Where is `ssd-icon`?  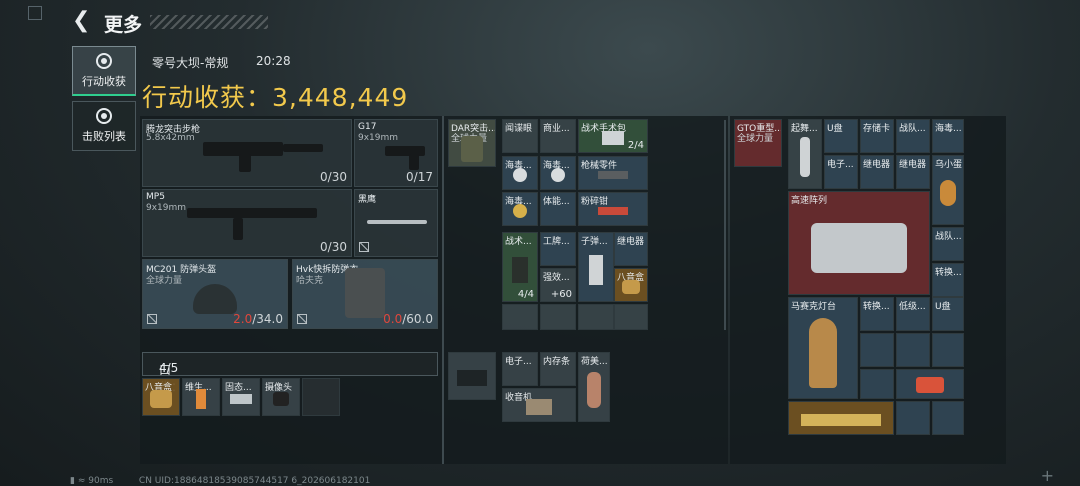
ssd-icon is located at coordinates (241, 398).